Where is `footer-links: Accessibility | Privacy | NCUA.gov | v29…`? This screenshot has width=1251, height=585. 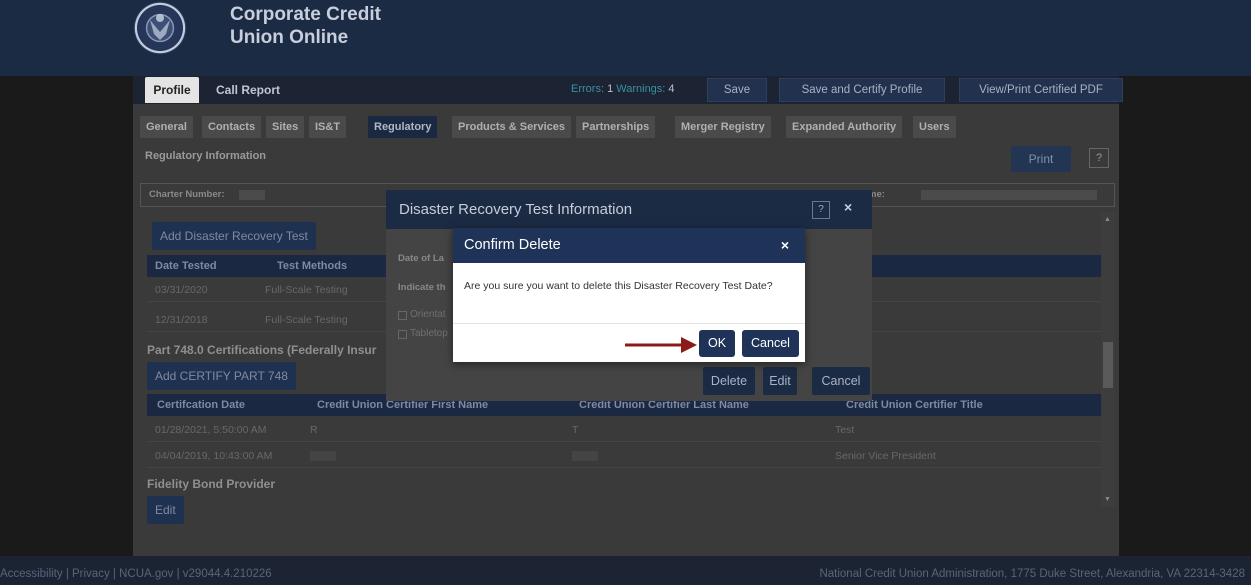 footer-links: Accessibility | Privacy | NCUA.gov | v29… is located at coordinates (136, 574).